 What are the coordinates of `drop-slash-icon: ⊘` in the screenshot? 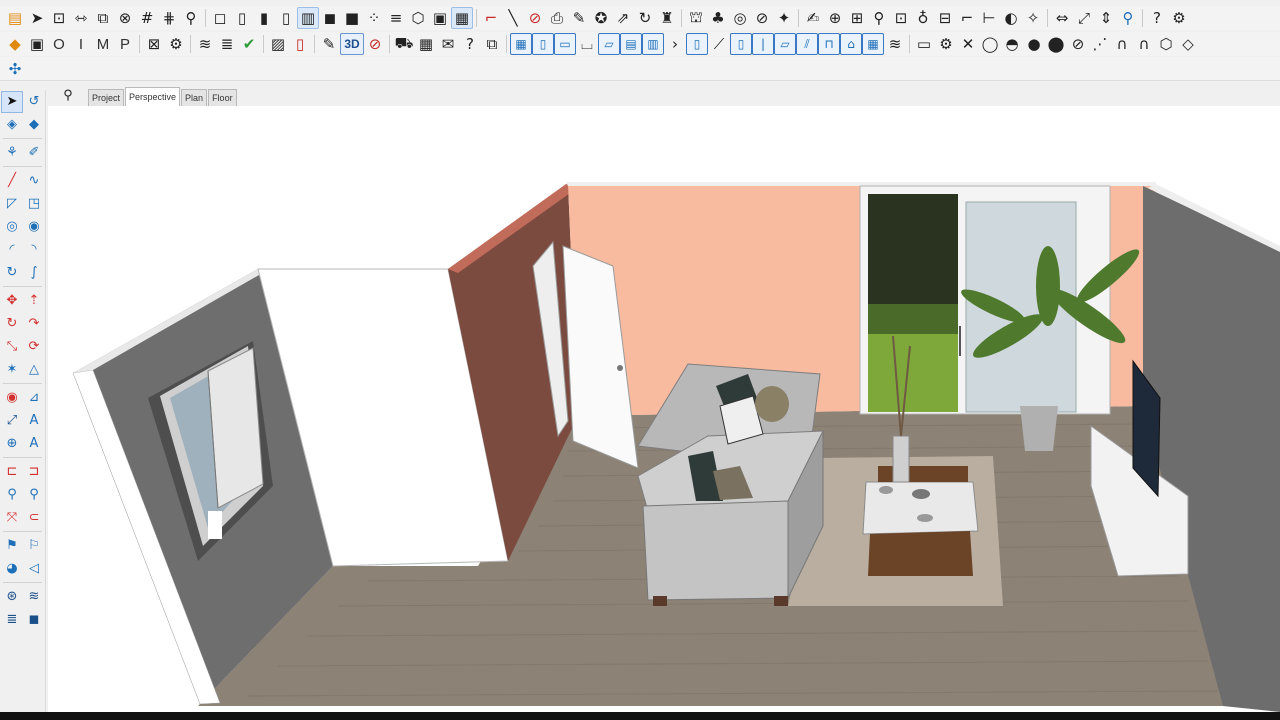 It's located at (1078, 44).